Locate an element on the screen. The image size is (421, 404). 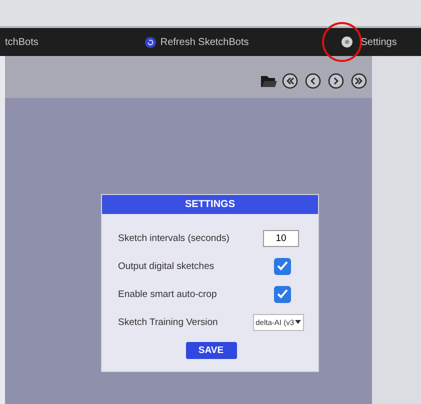
nav-link: tchBots is located at coordinates (21, 42).